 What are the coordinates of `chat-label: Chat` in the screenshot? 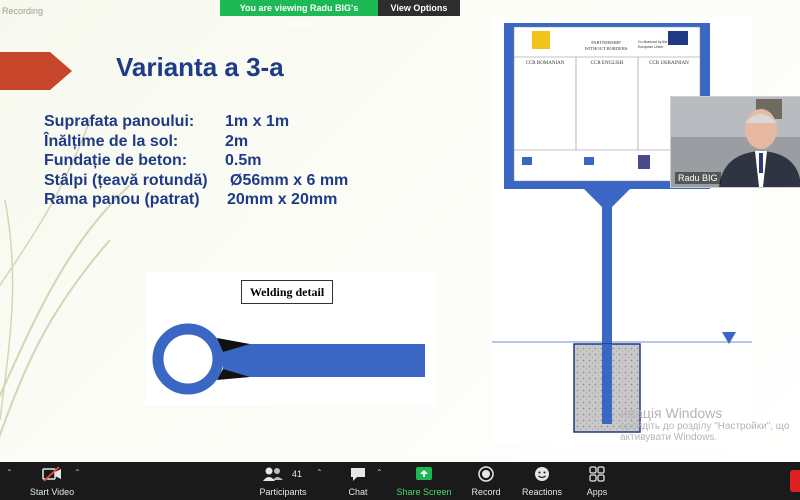 It's located at (358, 492).